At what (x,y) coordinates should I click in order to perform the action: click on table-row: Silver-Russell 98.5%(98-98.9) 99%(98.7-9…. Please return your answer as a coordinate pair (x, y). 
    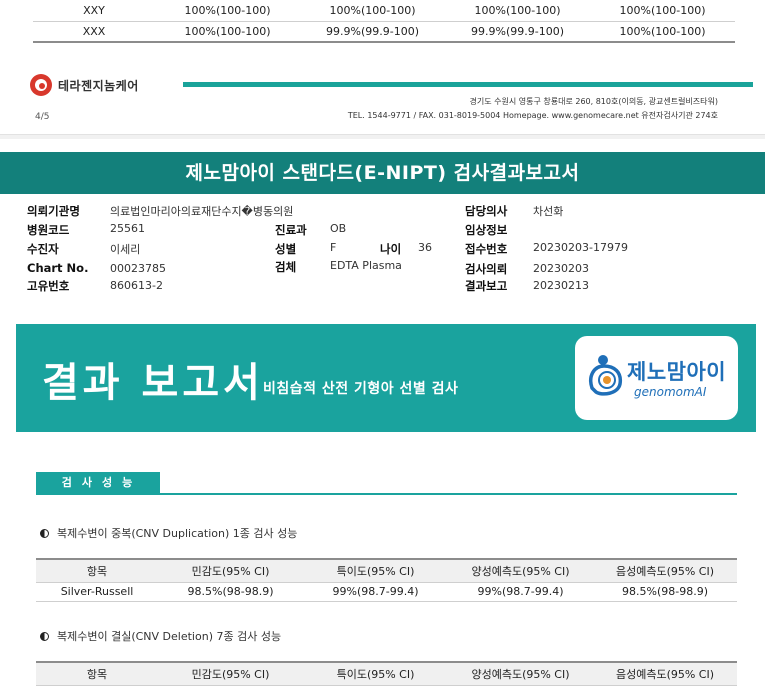
    Looking at the image, I should click on (386, 592).